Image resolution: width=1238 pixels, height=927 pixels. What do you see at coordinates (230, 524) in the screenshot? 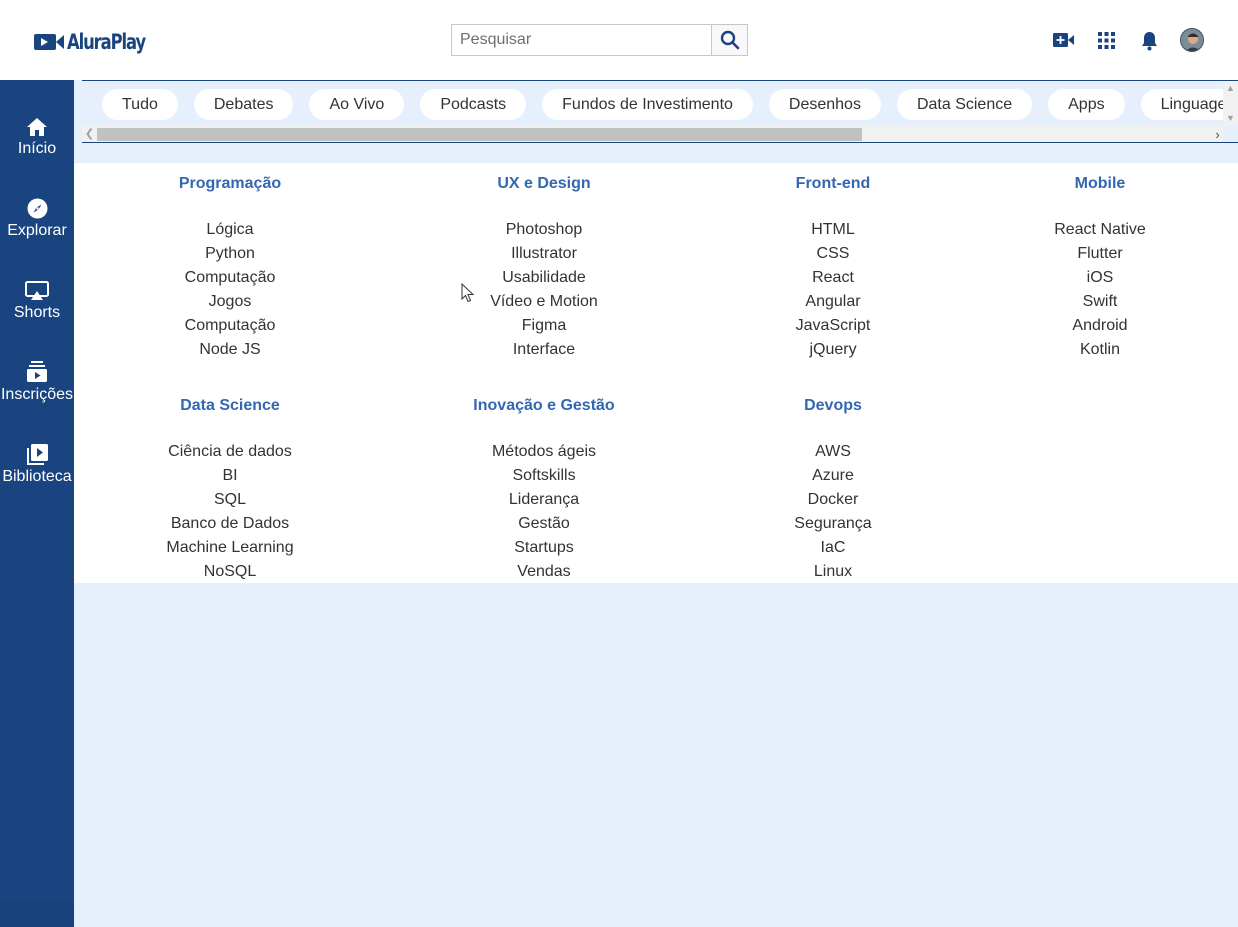
I see `menu-item: Banco de Dados` at bounding box center [230, 524].